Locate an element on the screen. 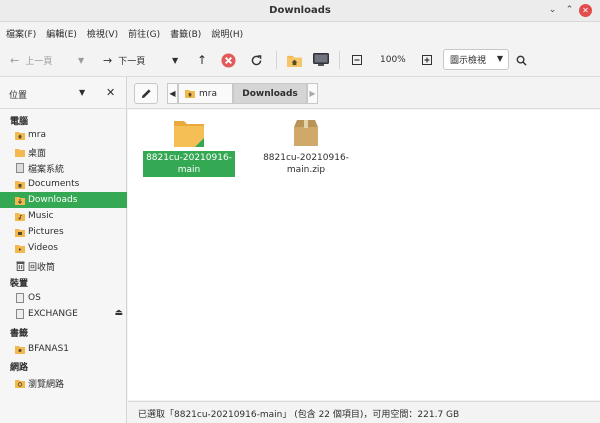  toggle-location-entry-button is located at coordinates (146, 93).